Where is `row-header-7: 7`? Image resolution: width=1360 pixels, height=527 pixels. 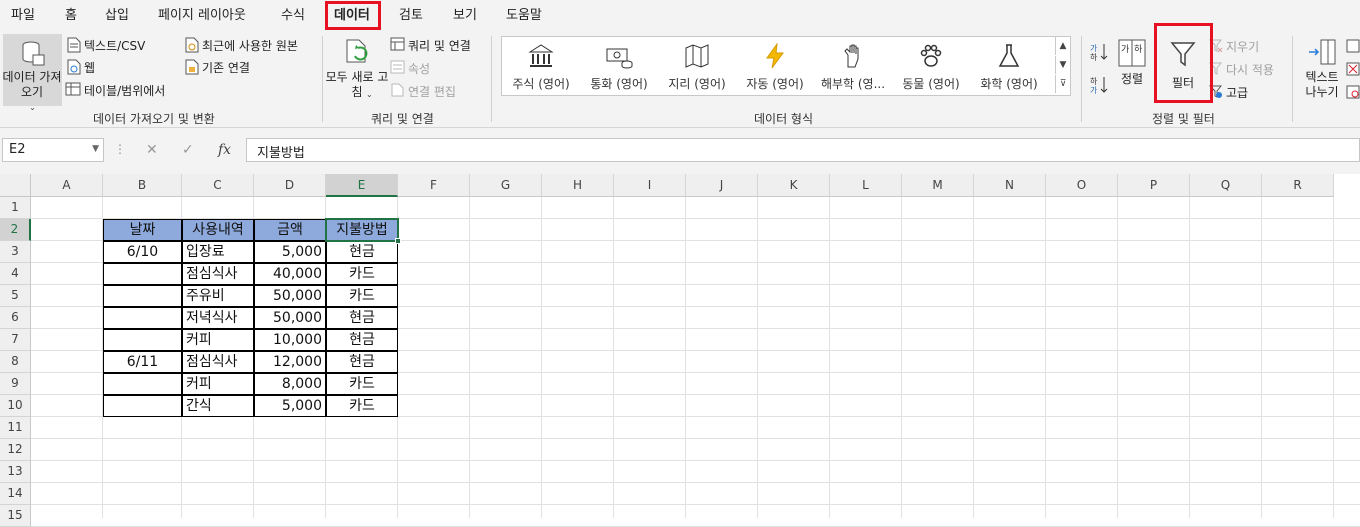 row-header-7: 7 is located at coordinates (15, 340).